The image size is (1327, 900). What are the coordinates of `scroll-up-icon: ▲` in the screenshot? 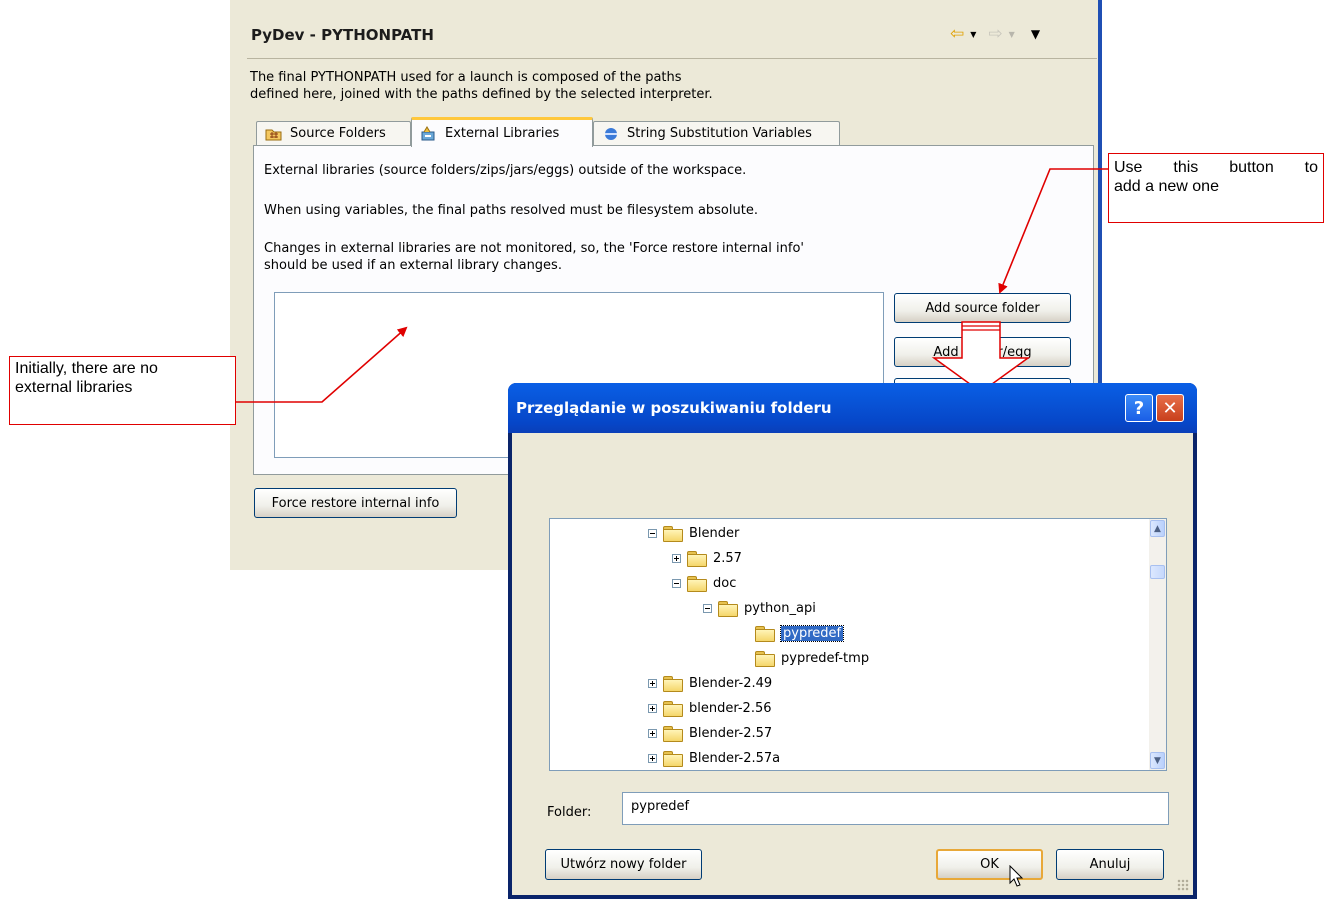 It's located at (1157, 528).